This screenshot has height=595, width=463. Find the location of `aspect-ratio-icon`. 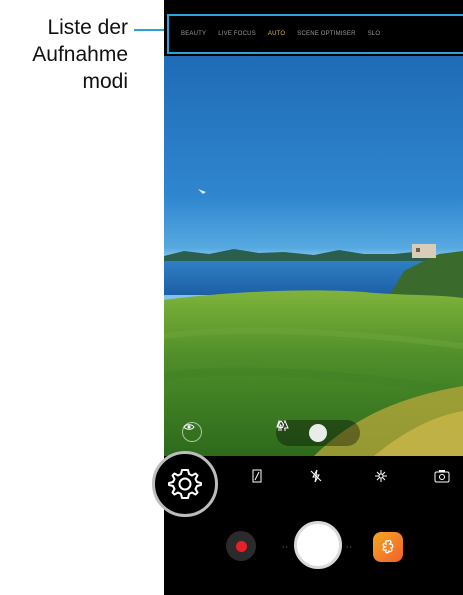

aspect-ratio-icon is located at coordinates (257, 476).